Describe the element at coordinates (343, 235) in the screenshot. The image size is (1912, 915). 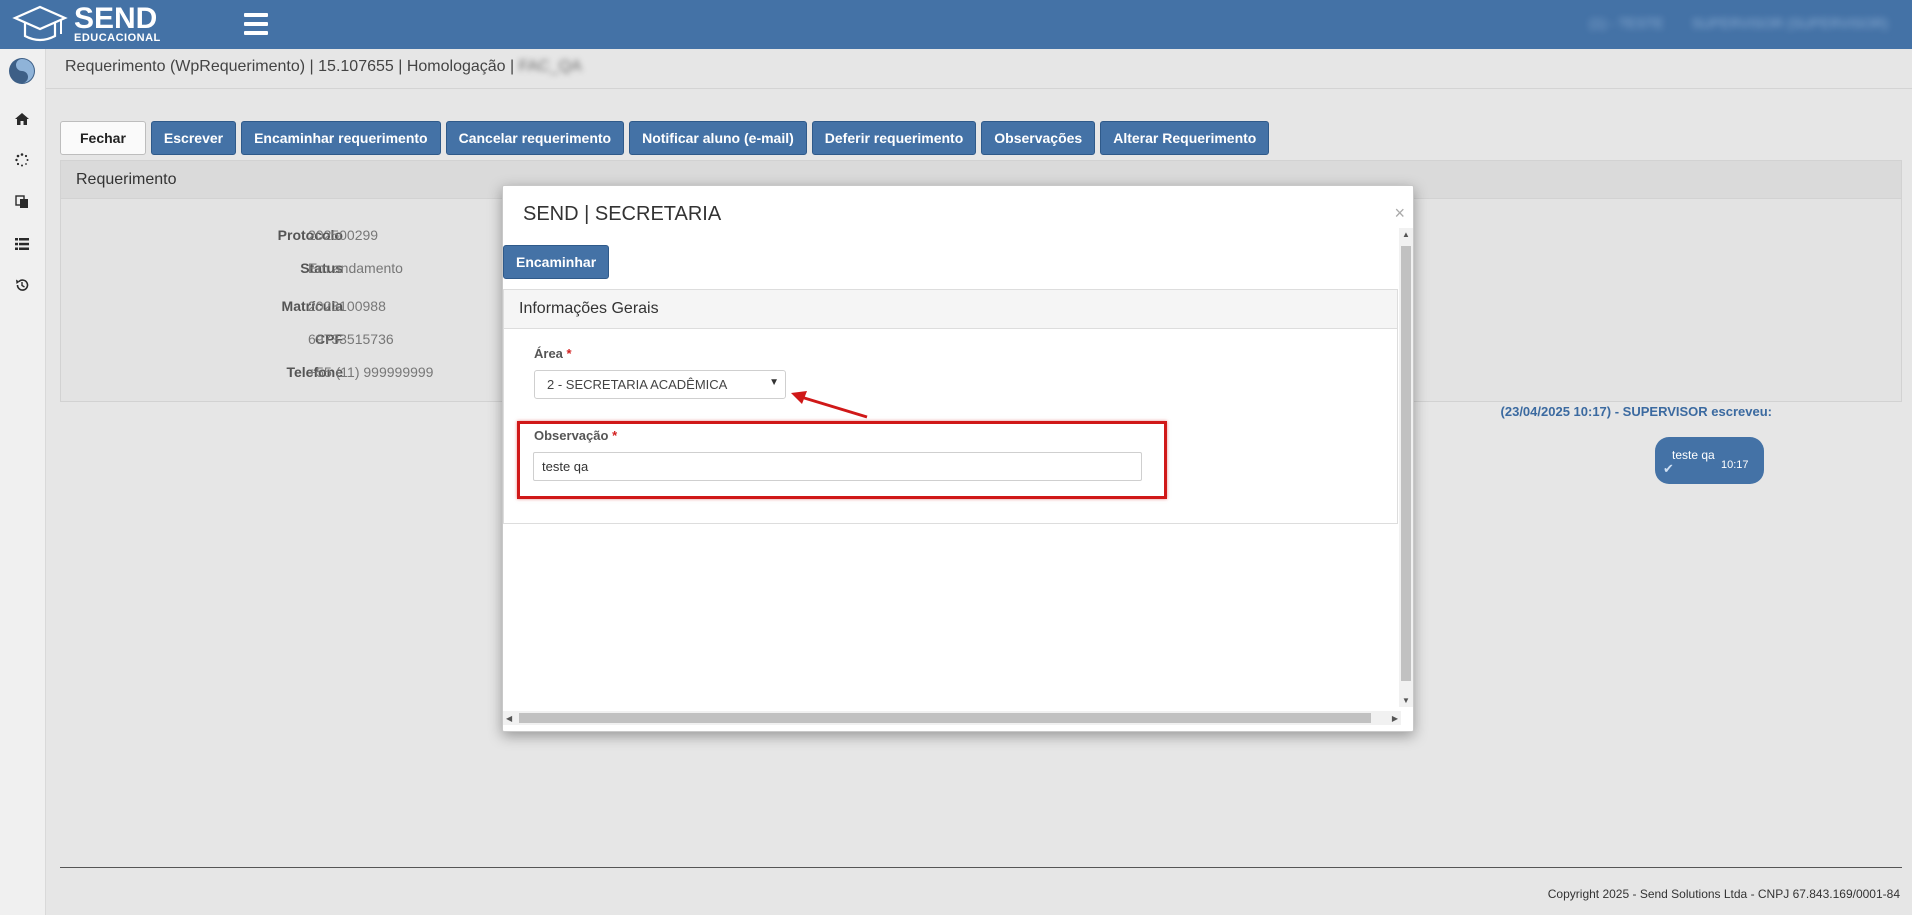
I see `protocol-value: 202500299` at that location.